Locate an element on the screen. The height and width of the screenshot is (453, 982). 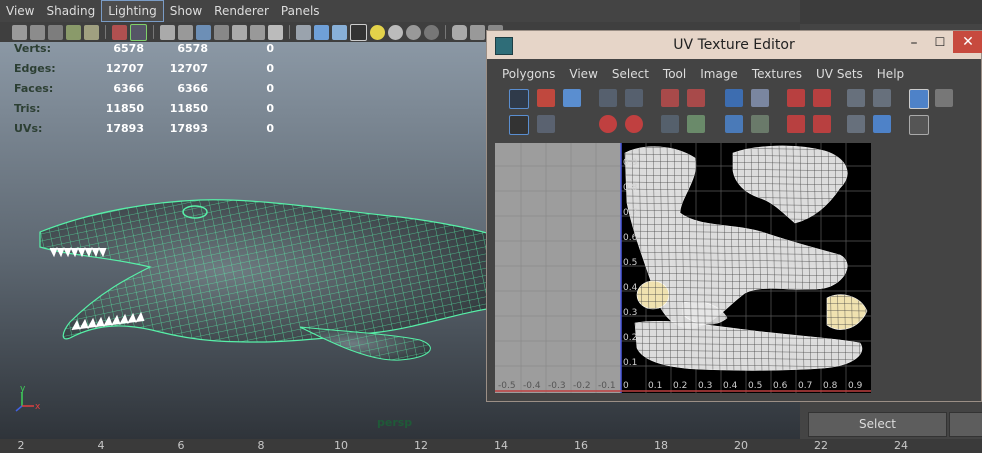
uv-v-label: 0.4 is located at coordinates (630, 288).